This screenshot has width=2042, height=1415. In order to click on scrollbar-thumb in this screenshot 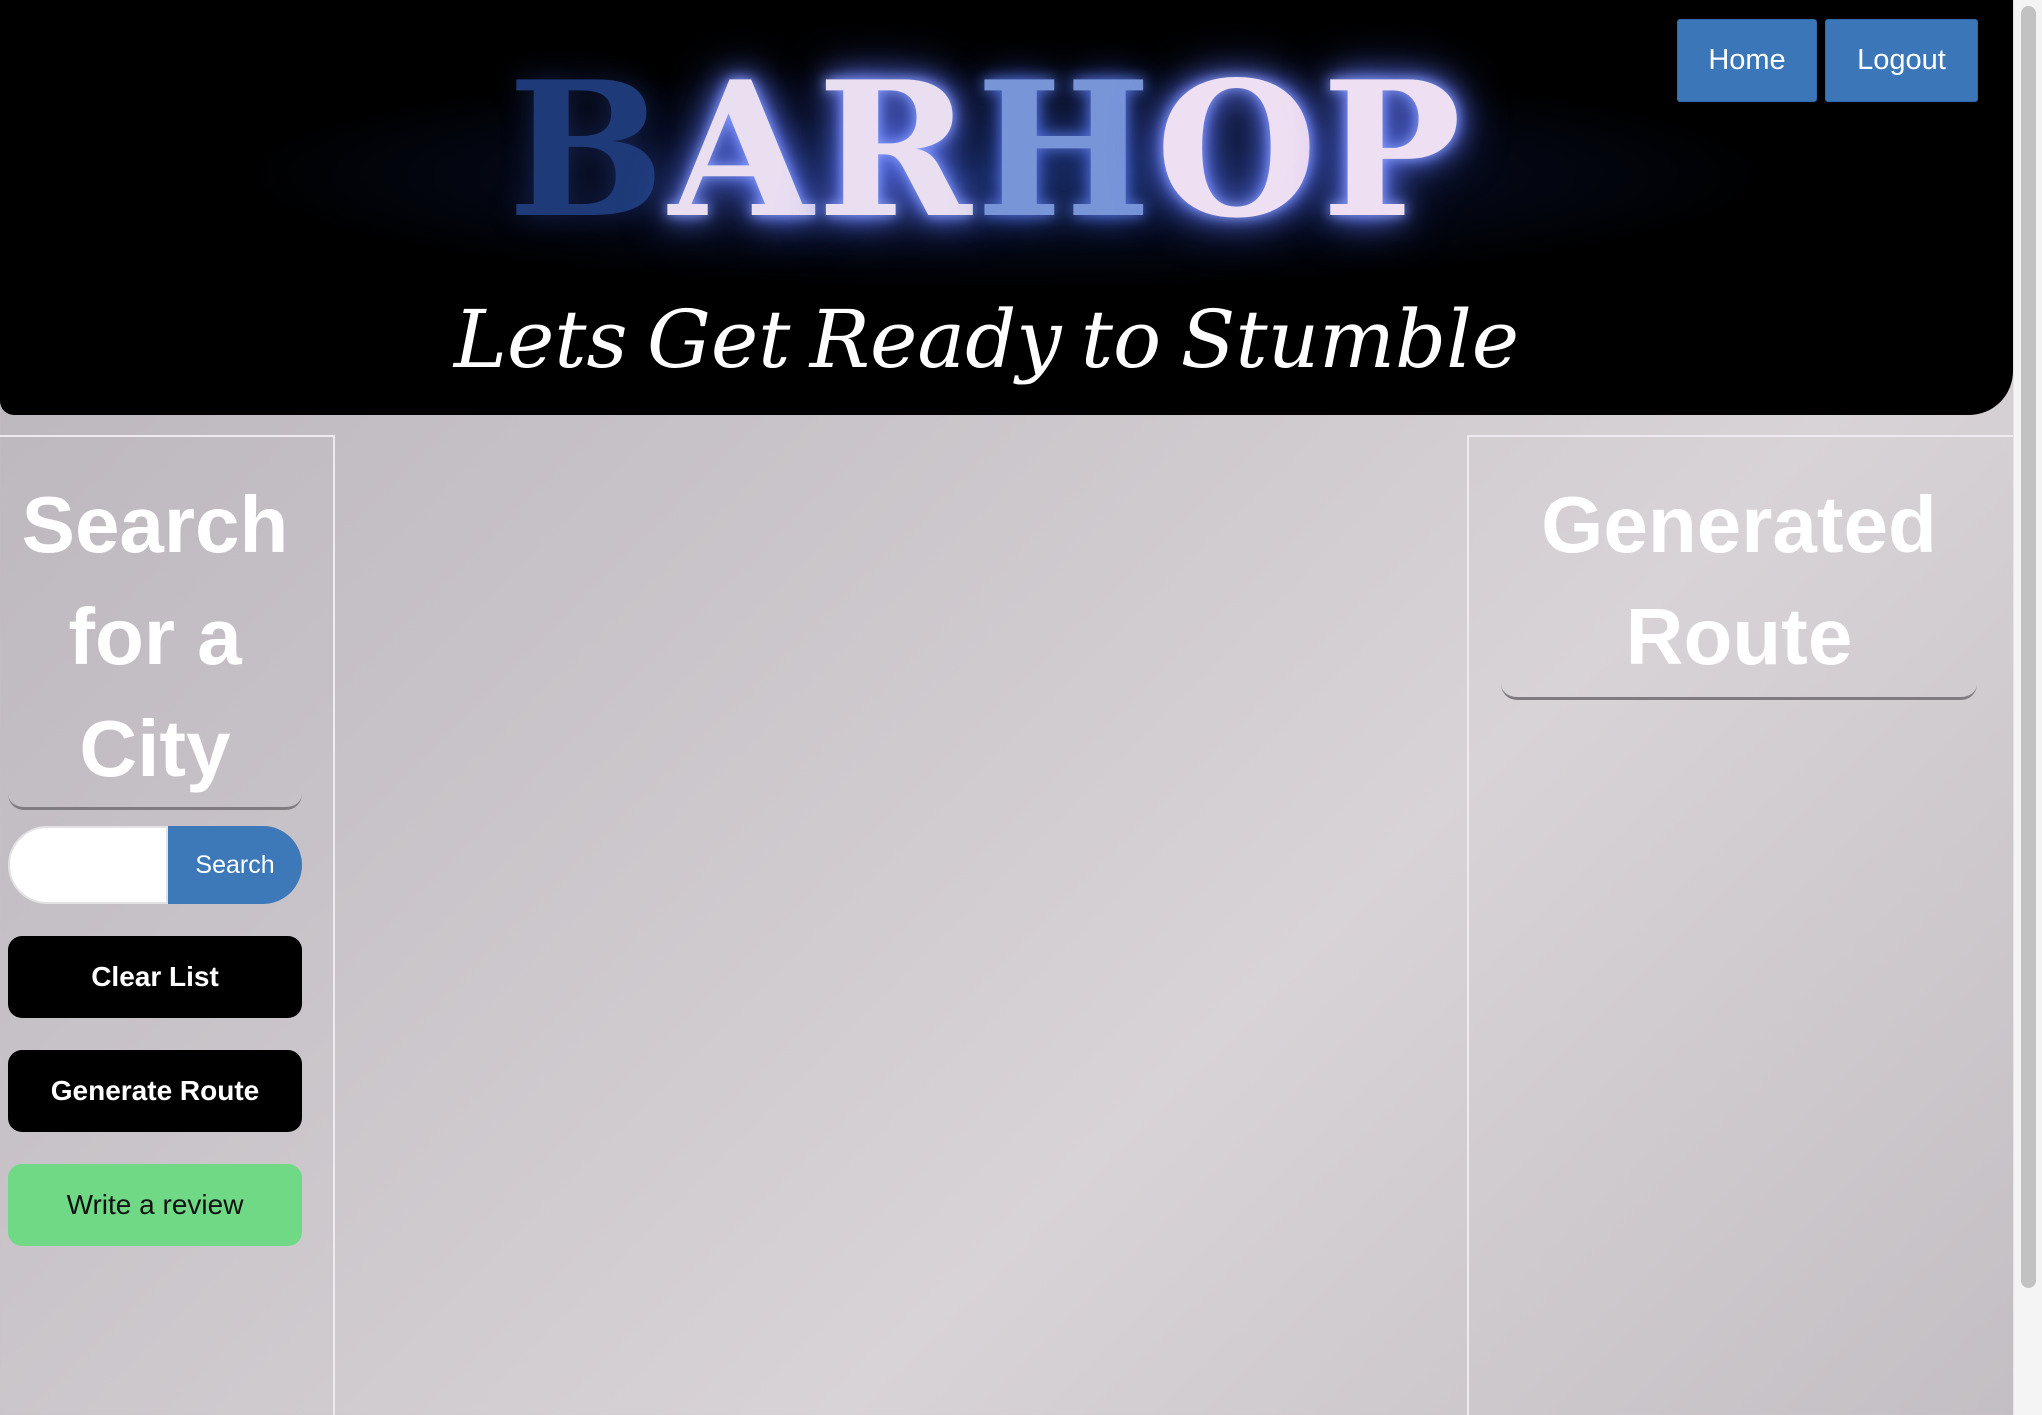, I will do `click(2028, 647)`.